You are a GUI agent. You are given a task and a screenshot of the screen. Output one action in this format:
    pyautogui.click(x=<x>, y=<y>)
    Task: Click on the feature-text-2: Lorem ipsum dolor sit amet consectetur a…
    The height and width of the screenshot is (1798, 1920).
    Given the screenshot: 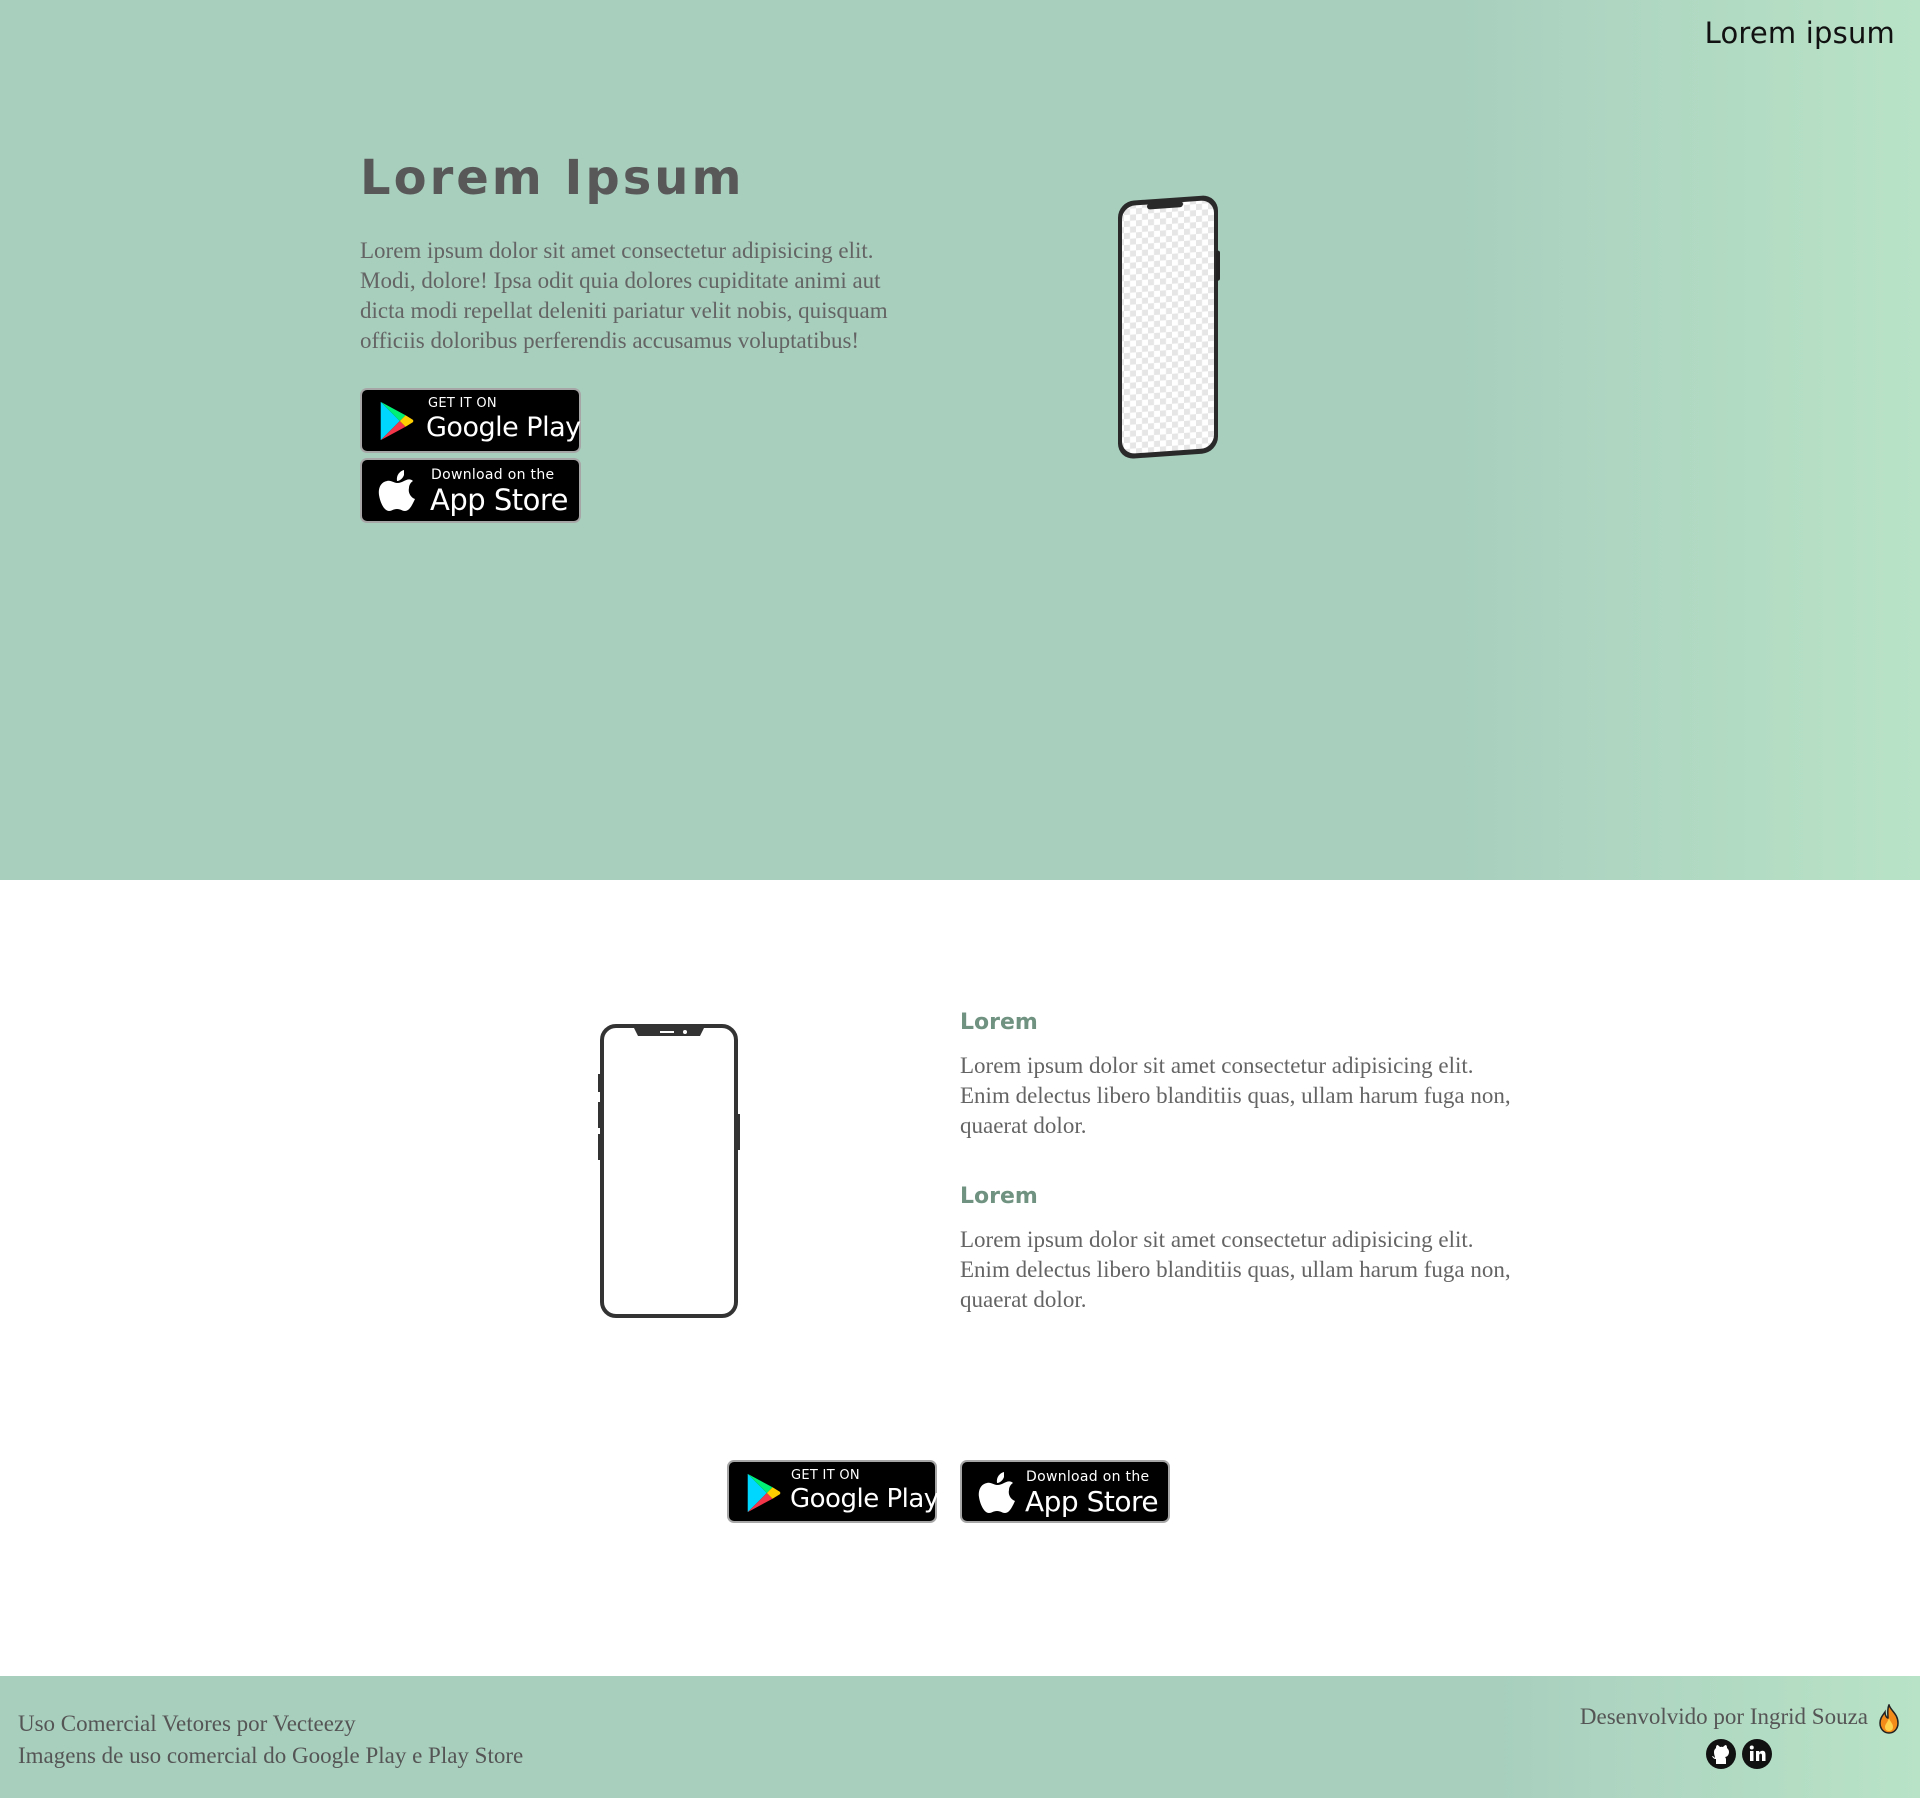 What is the action you would take?
    pyautogui.click(x=1235, y=1269)
    